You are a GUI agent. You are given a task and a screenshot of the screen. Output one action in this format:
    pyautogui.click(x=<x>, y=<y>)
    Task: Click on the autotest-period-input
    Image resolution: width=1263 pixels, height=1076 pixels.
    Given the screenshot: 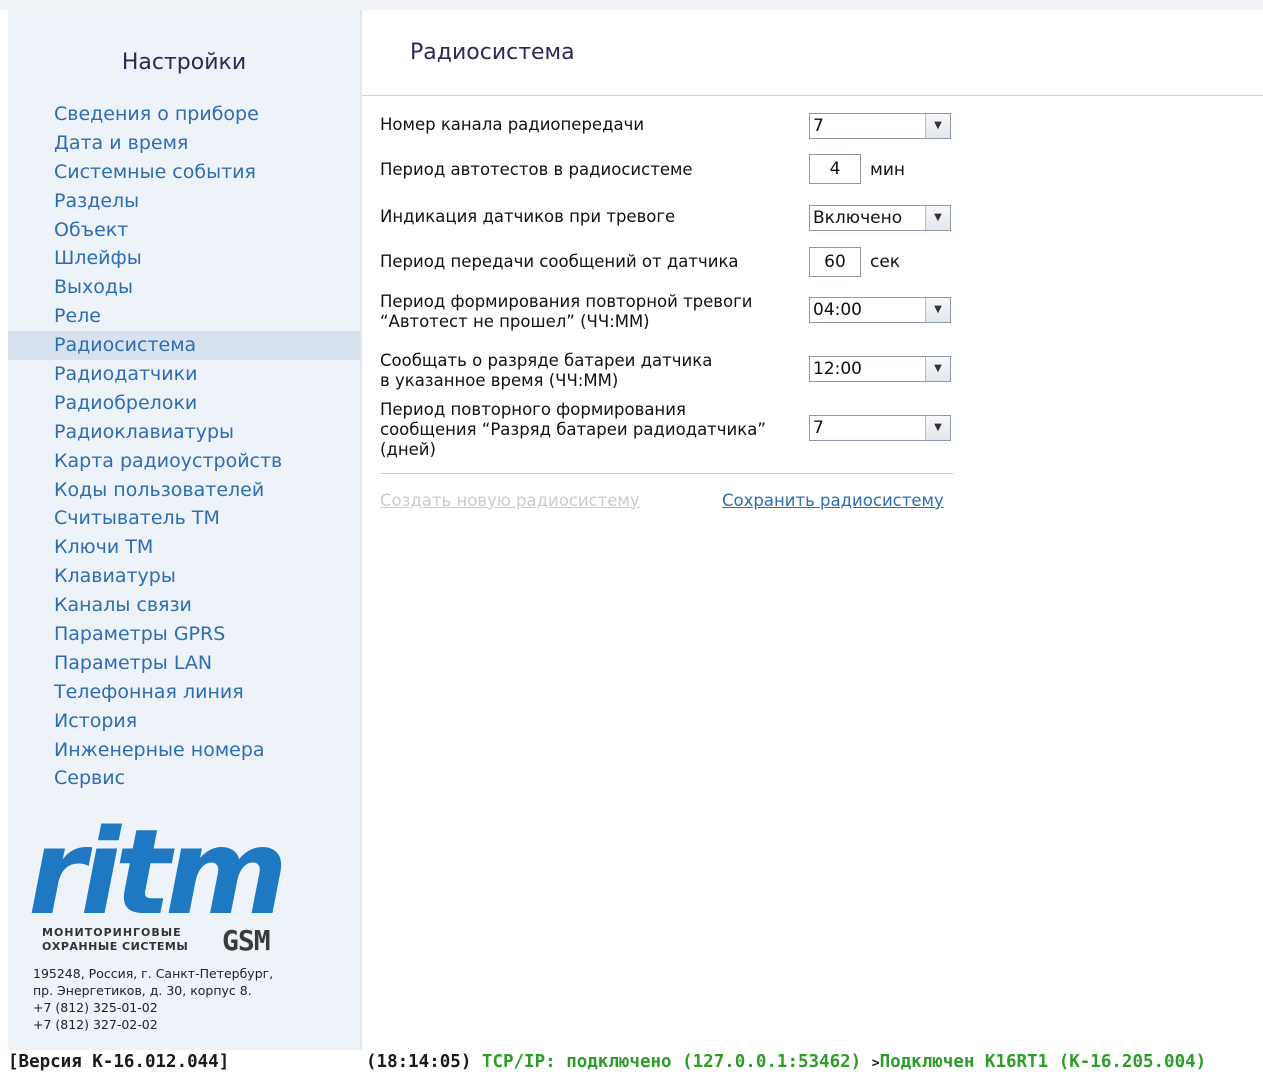 What is the action you would take?
    pyautogui.click(x=835, y=169)
    